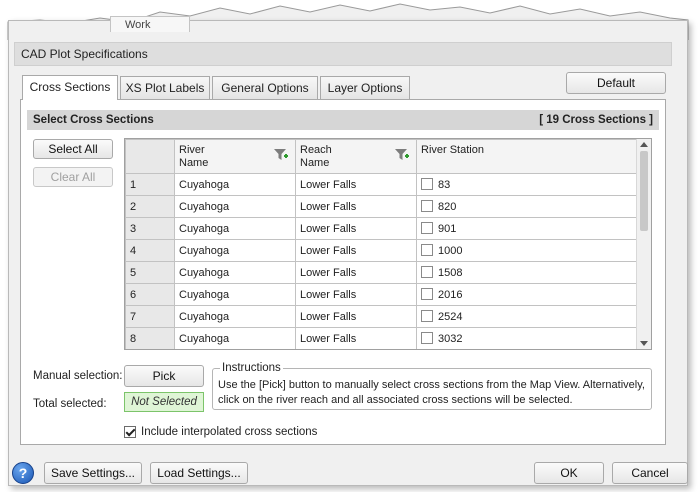 The width and height of the screenshot is (700, 492). What do you see at coordinates (78, 376) in the screenshot?
I see `manual-selection-label: Manual selection:` at bounding box center [78, 376].